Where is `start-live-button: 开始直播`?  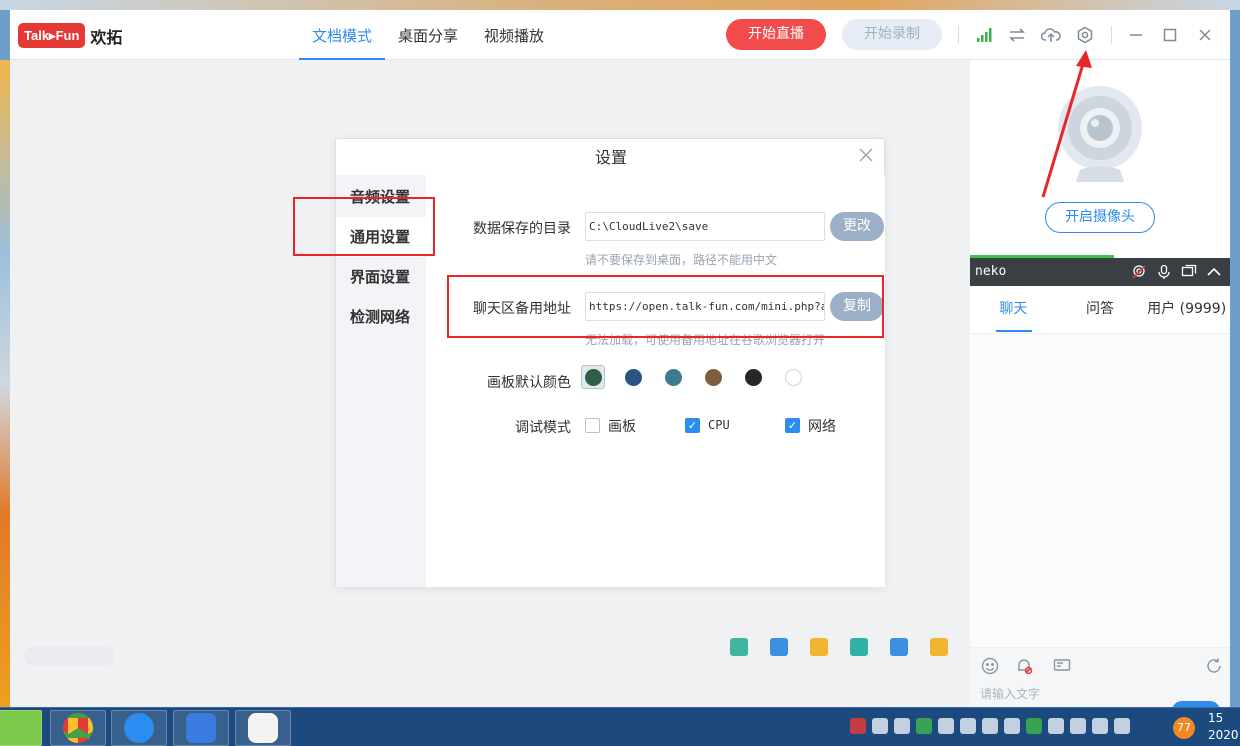
start-live-button: 开始直播 is located at coordinates (776, 34).